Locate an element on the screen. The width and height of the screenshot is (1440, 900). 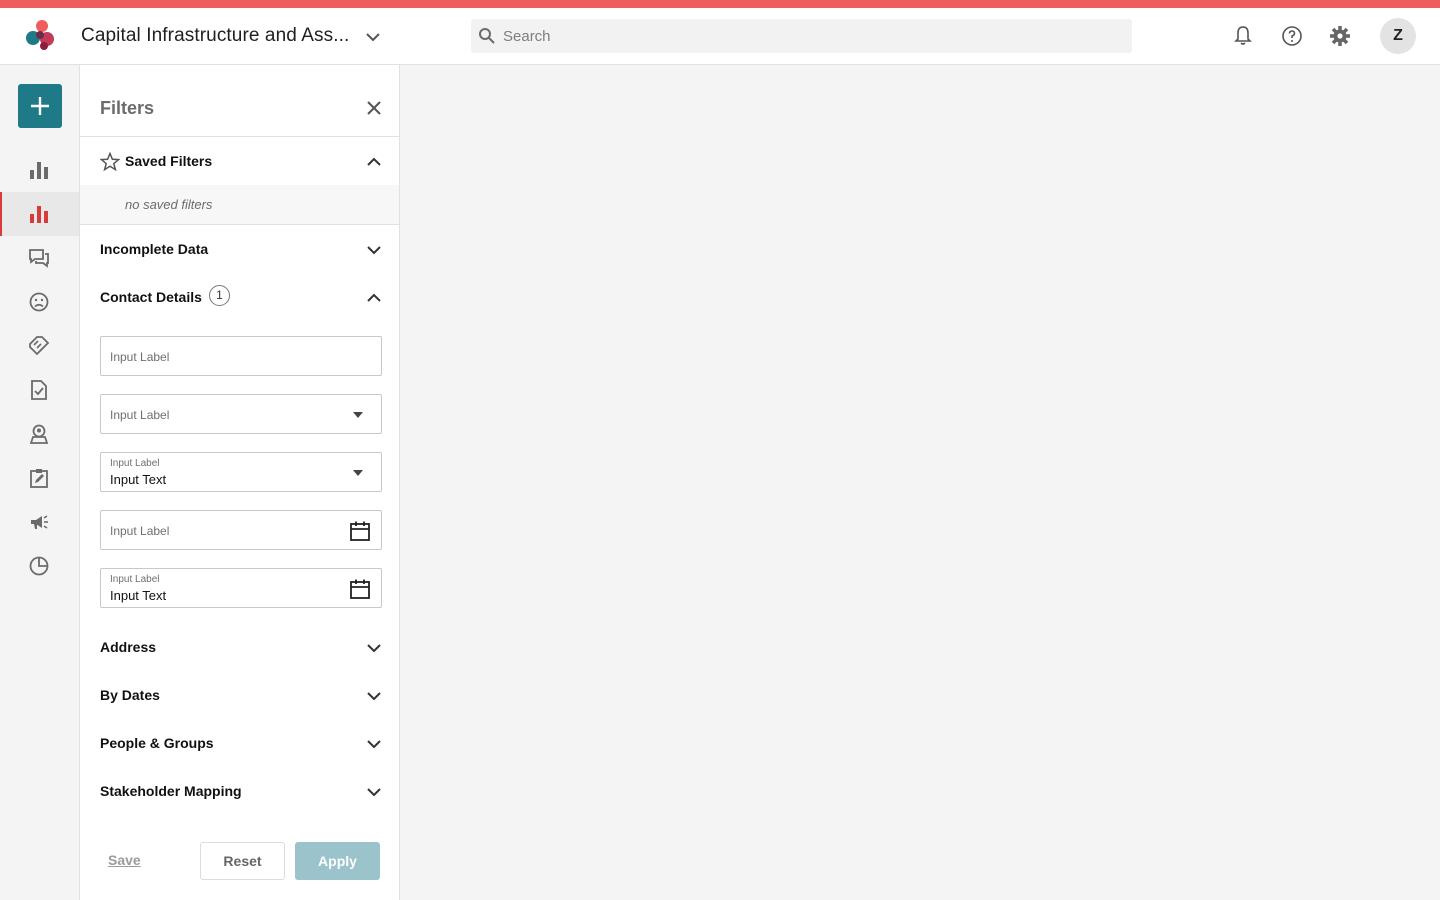
nav-item-analytics is located at coordinates (39, 214).